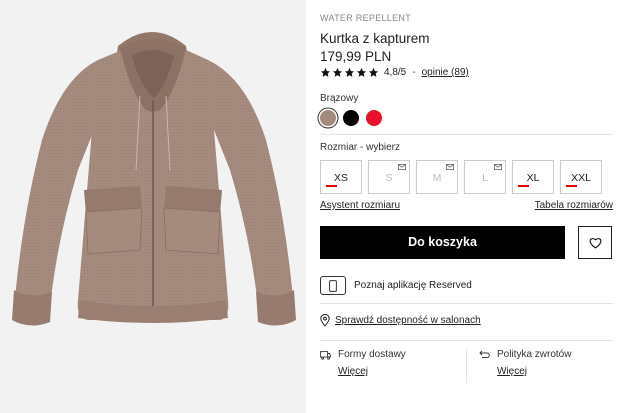 The height and width of the screenshot is (413, 620). Describe the element at coordinates (402, 371) in the screenshot. I see `delivery-more-link: Więcej` at that location.